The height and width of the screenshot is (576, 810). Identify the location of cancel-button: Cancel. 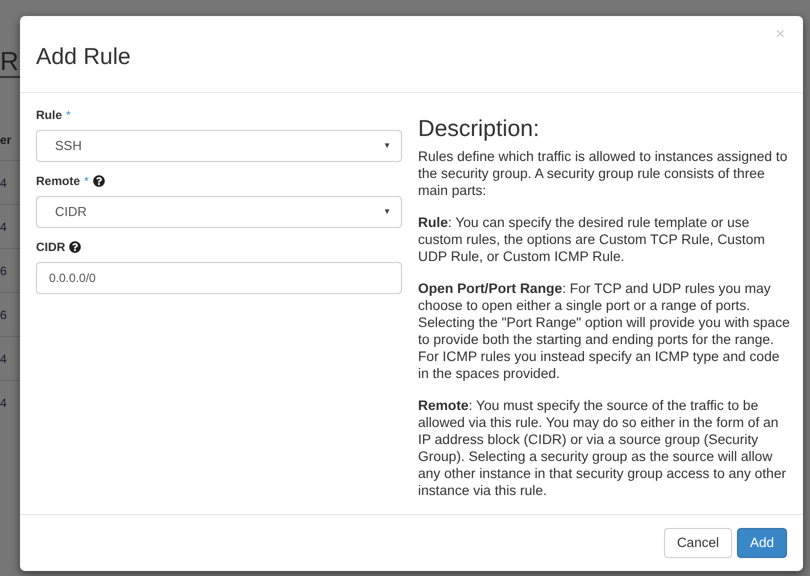
(698, 543).